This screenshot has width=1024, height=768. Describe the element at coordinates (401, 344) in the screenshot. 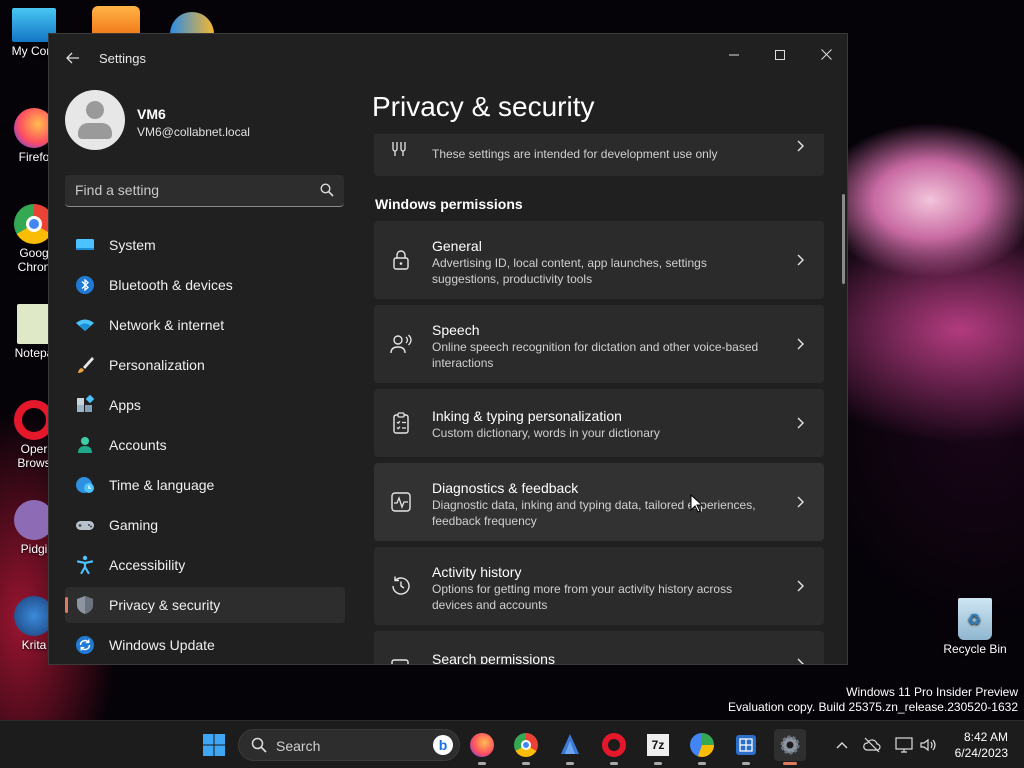

I see `speech-icon` at that location.